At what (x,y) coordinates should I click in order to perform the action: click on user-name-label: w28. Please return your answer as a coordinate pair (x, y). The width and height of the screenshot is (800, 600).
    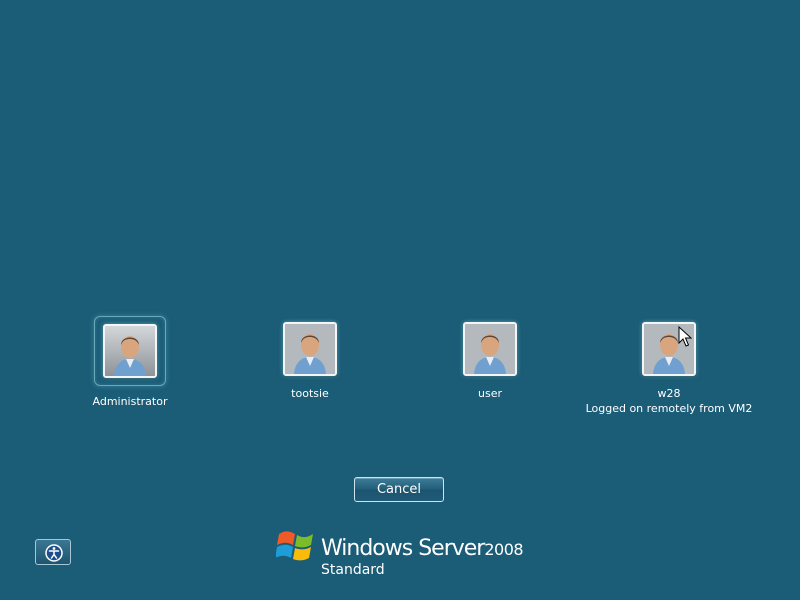
    Looking at the image, I should click on (669, 393).